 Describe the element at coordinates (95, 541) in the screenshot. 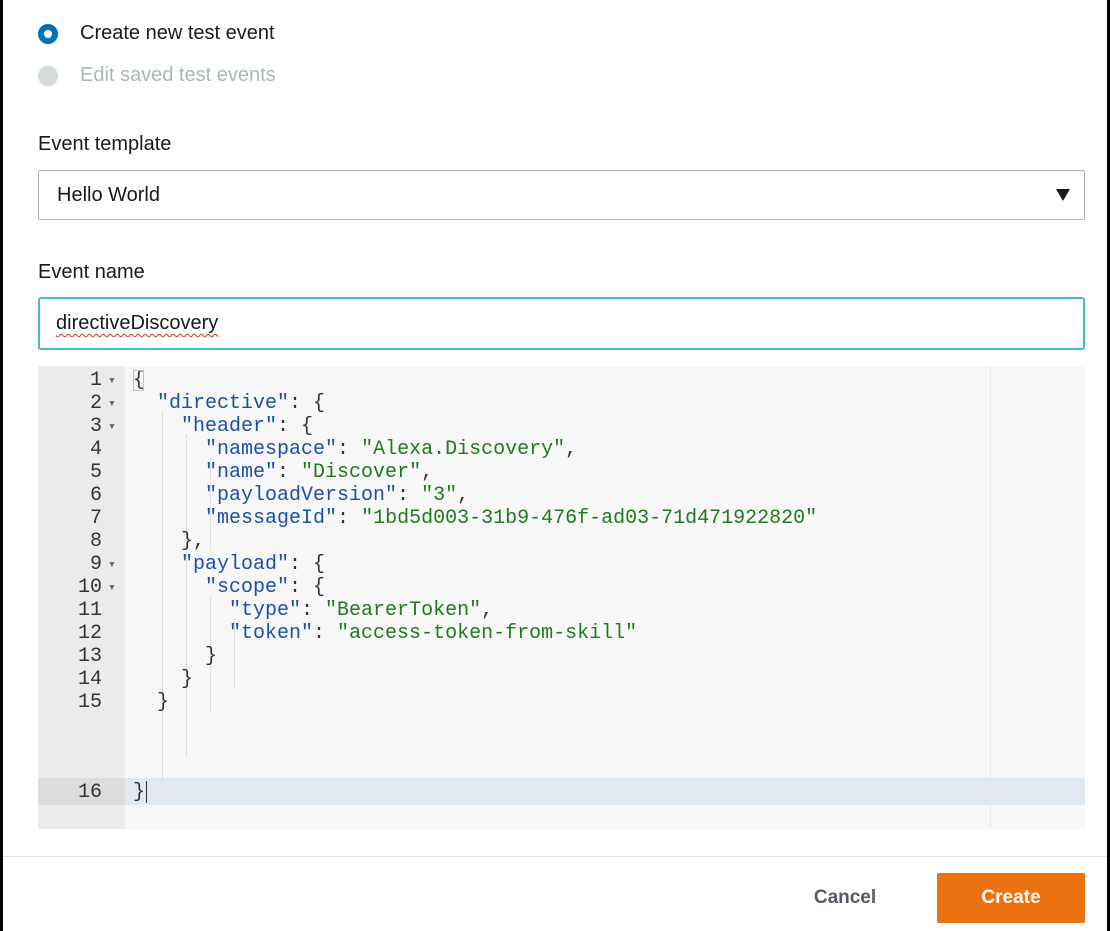

I see `line-number: 8` at that location.